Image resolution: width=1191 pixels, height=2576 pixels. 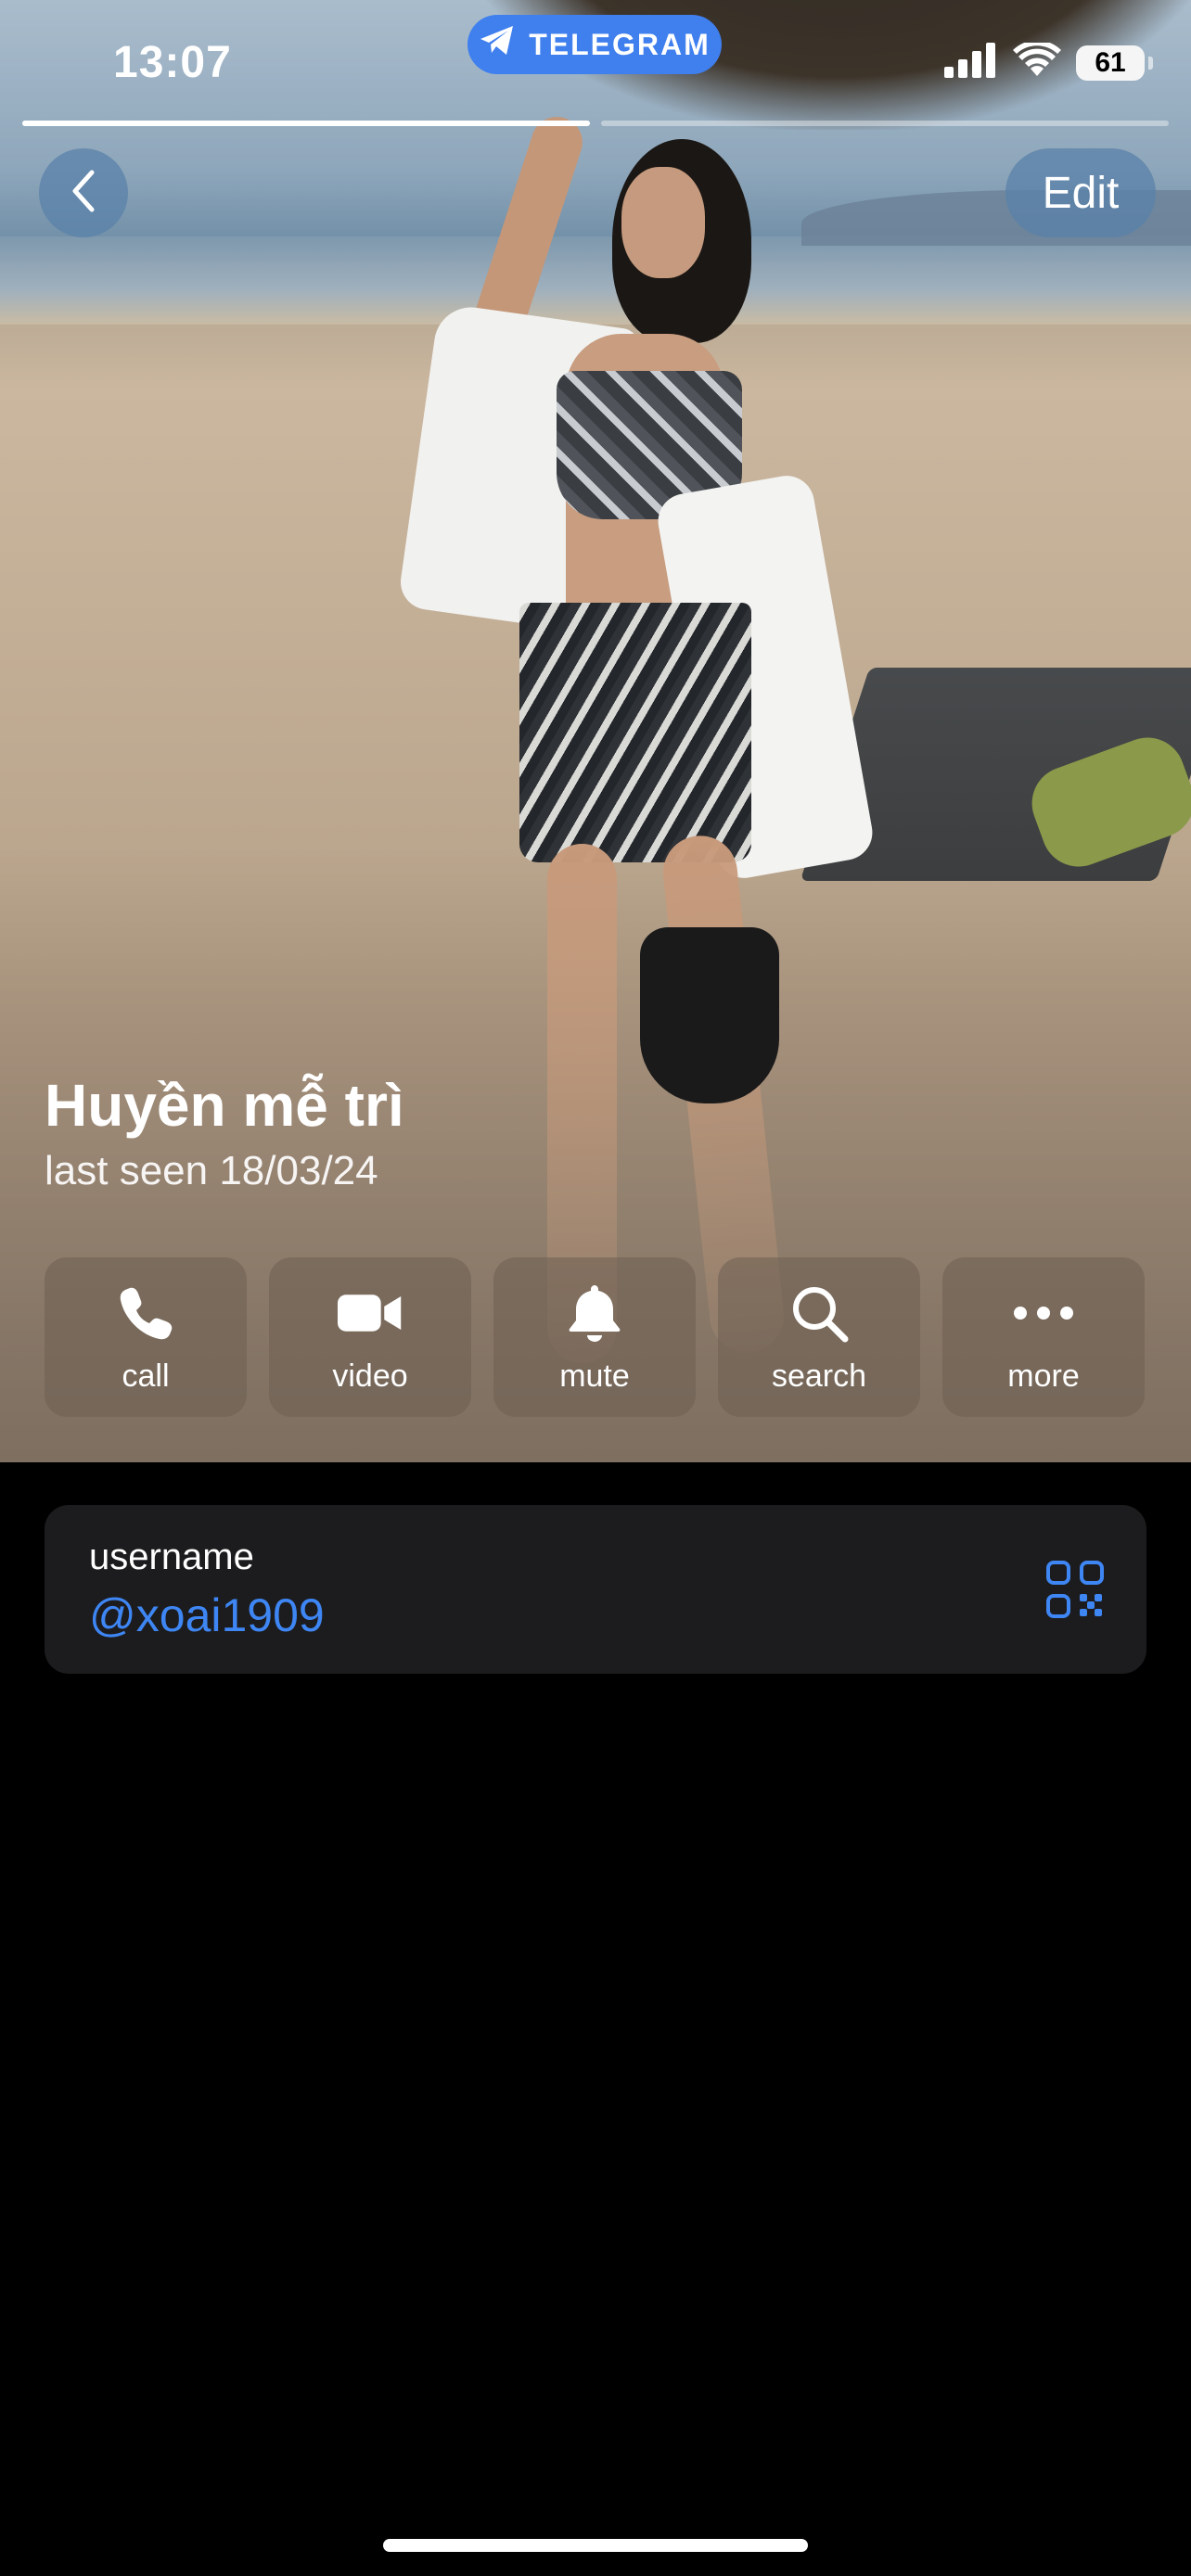 I want to click on battery-indicator: 61, so click(x=1114, y=63).